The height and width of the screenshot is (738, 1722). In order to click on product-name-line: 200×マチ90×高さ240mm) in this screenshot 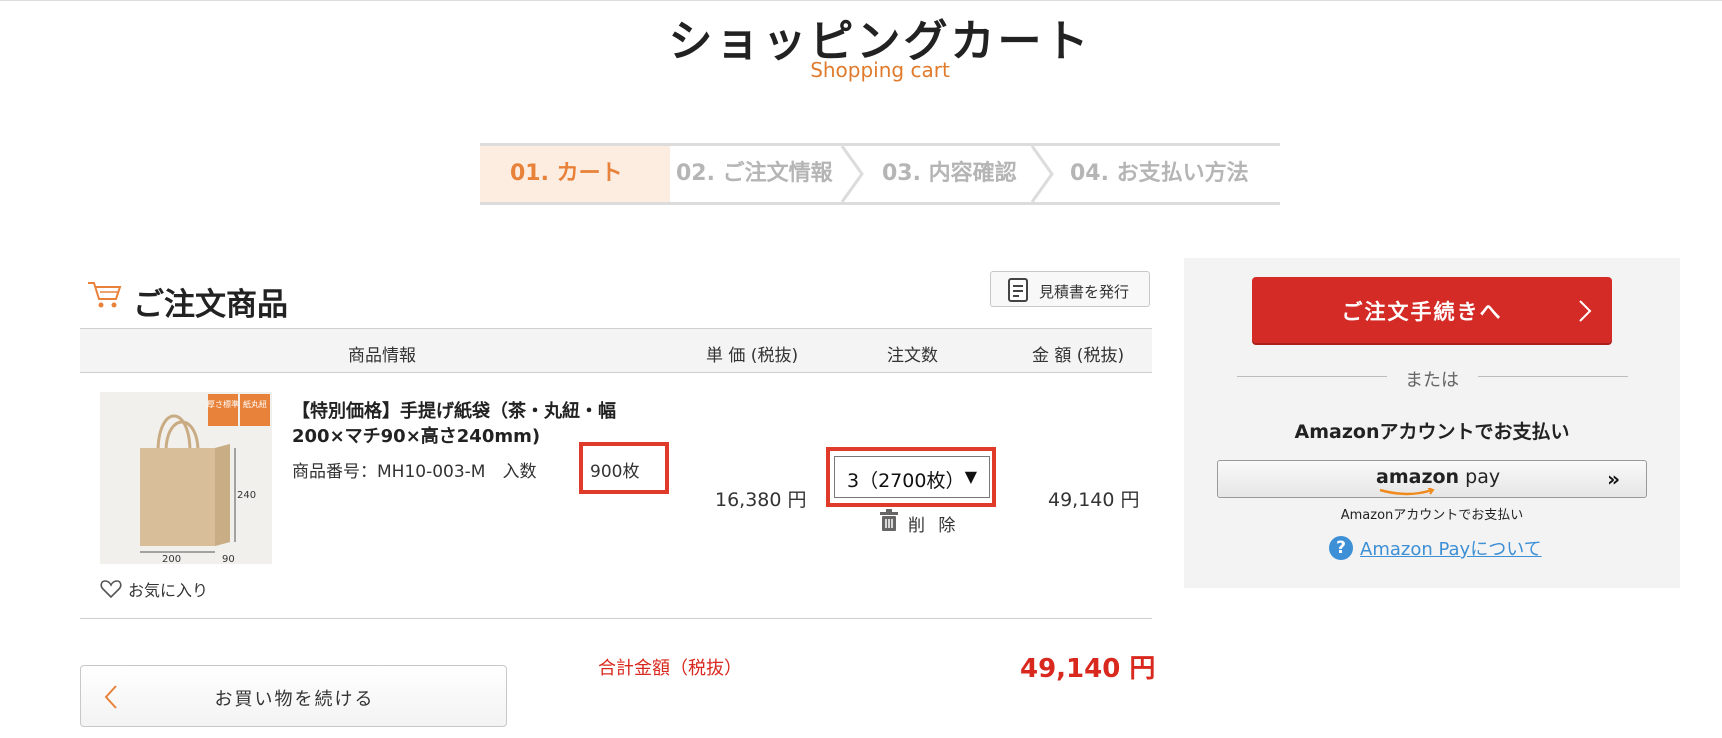, I will do `click(416, 436)`.